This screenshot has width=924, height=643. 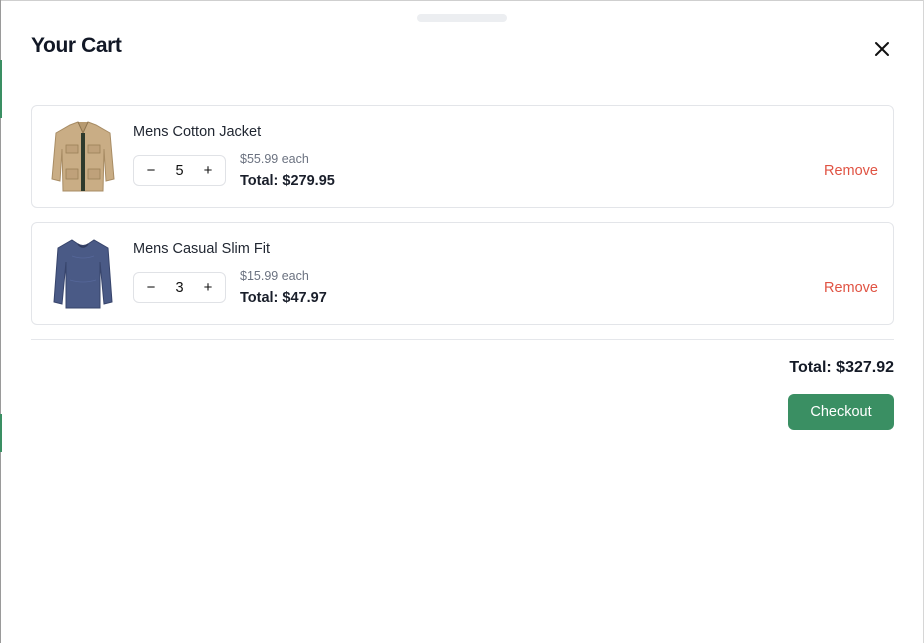 I want to click on unit-price: $55.99 each, so click(x=274, y=159).